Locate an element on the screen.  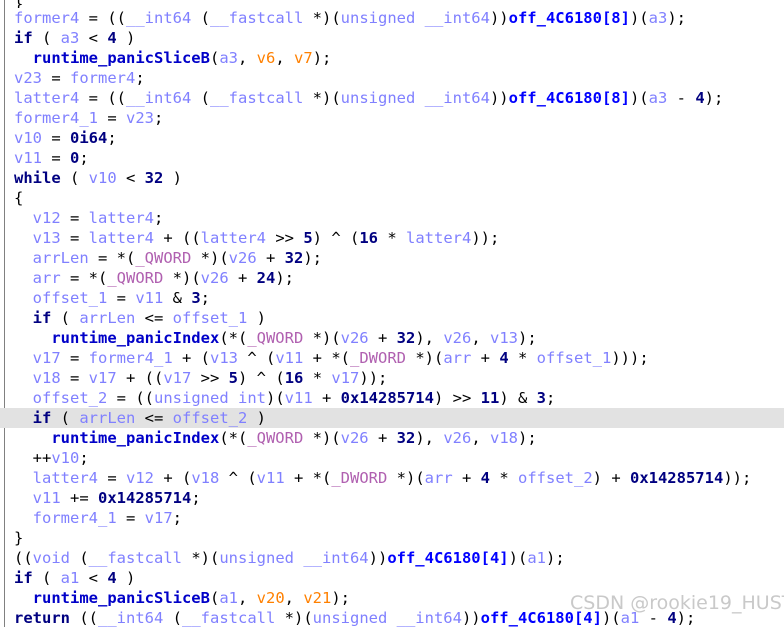
code-line: { is located at coordinates (392, 198).